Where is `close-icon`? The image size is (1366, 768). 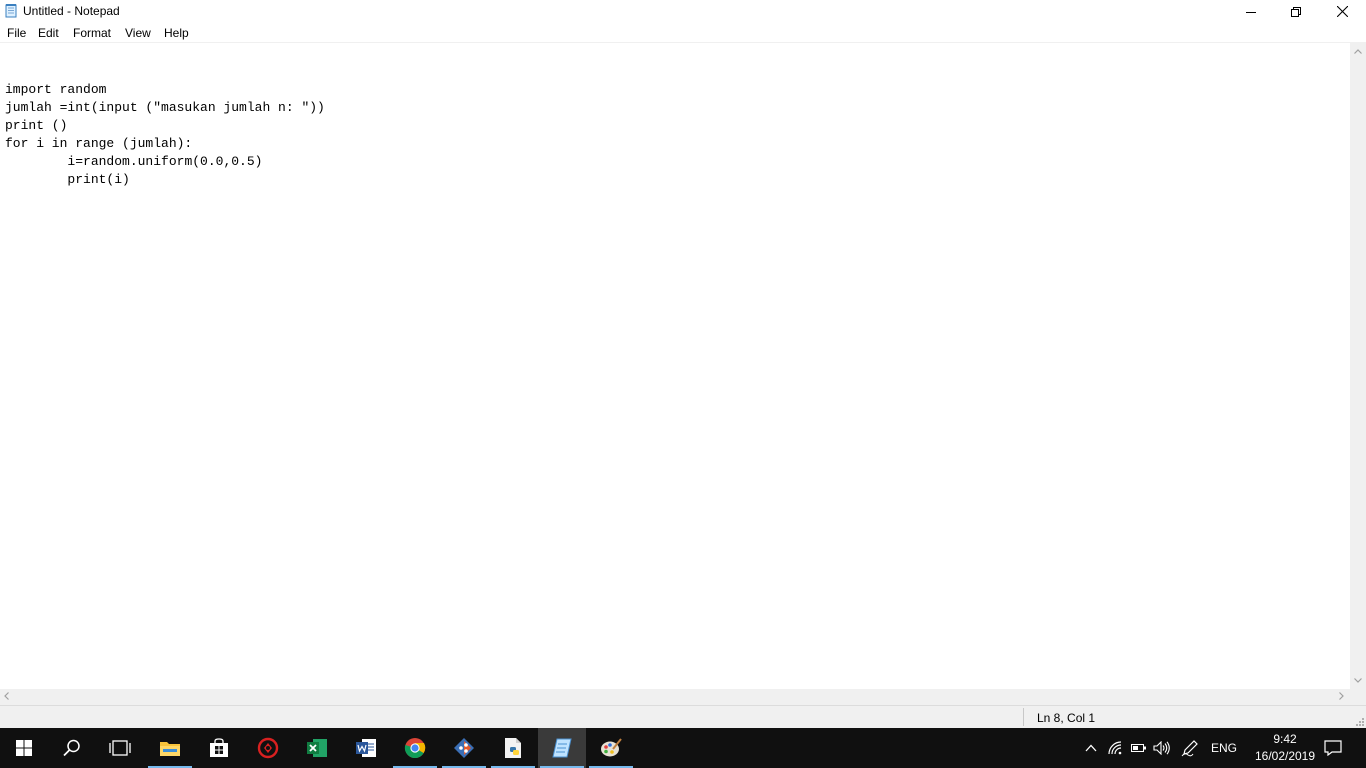
close-icon is located at coordinates (1342, 11).